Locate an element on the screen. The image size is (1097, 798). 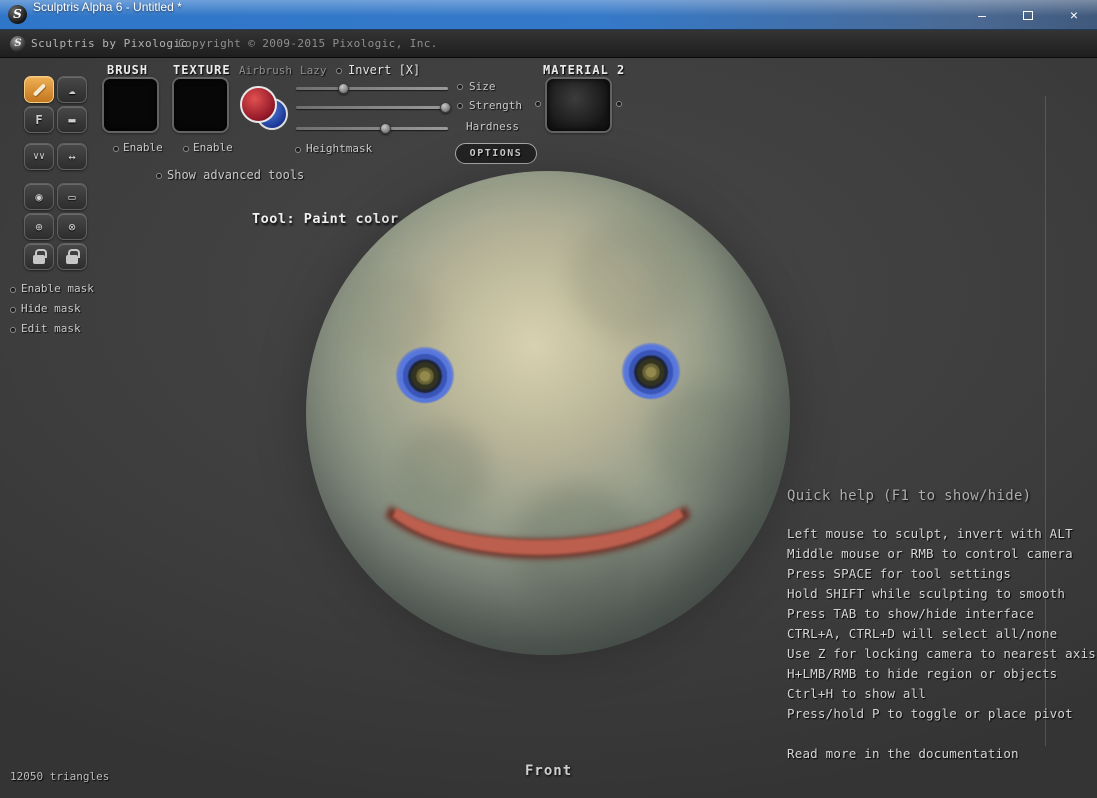
sphere-icon: ◉ is located at coordinates (39, 196).